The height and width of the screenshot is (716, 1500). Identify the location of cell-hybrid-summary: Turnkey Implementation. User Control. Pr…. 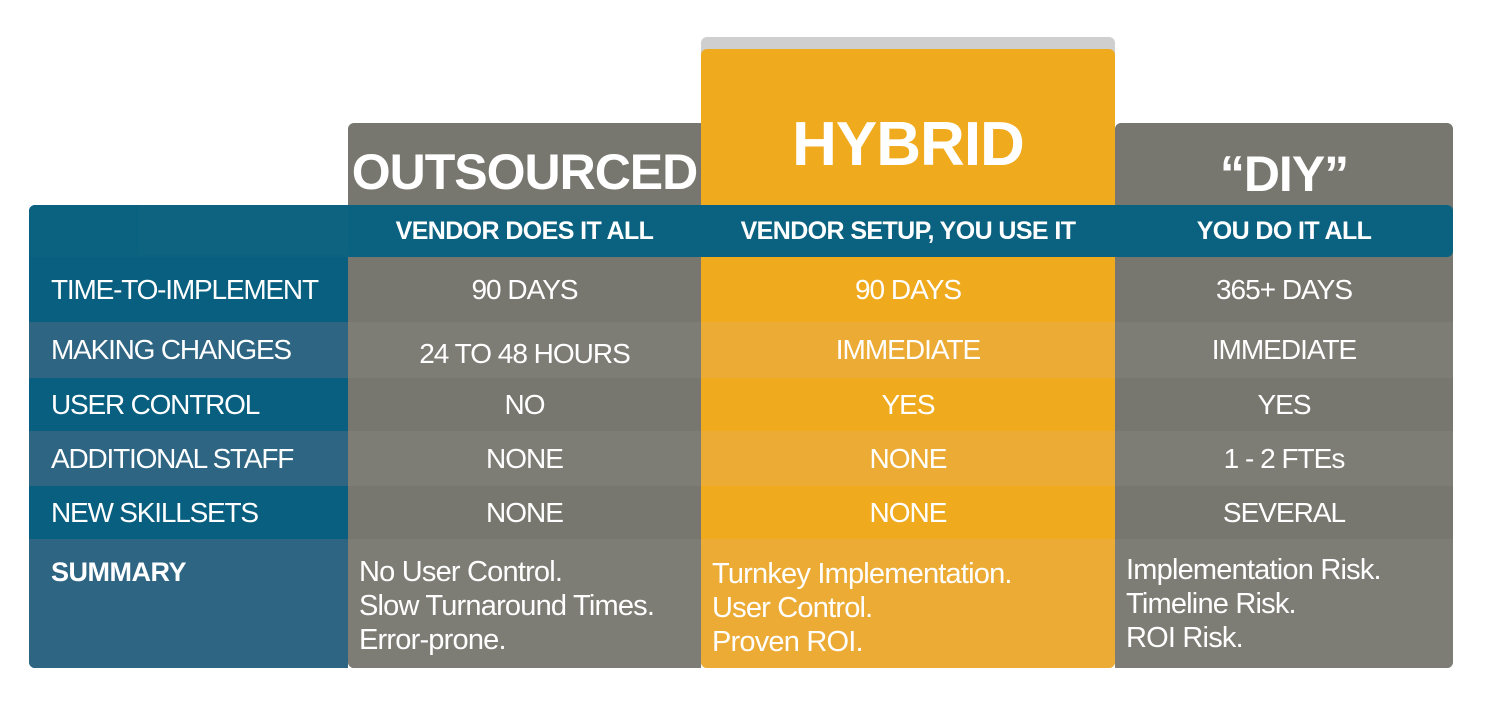
(908, 603).